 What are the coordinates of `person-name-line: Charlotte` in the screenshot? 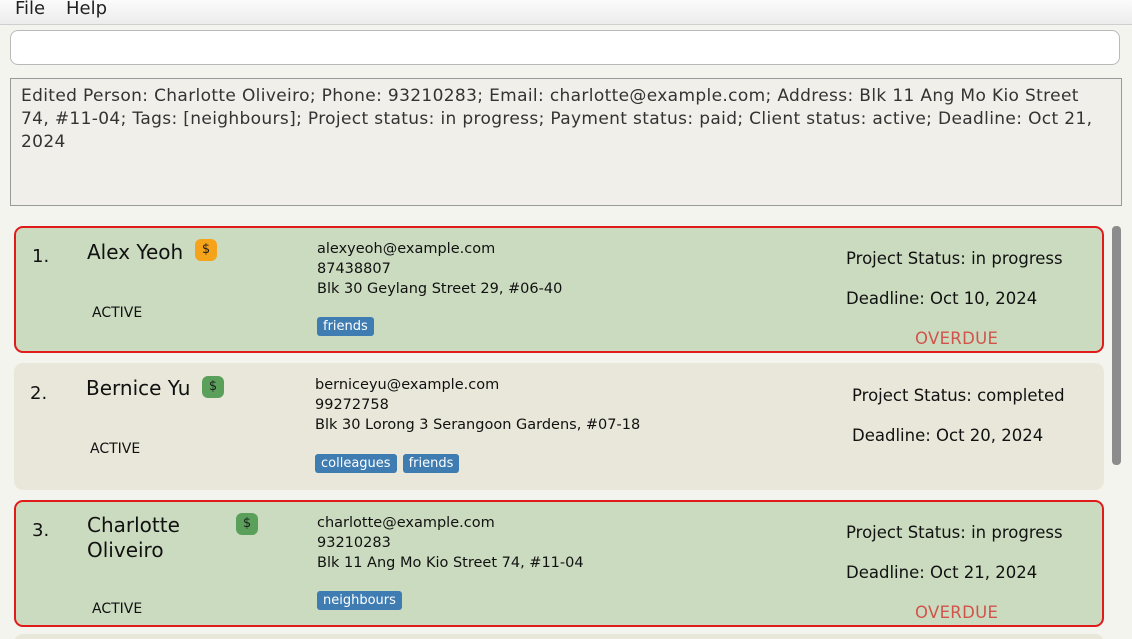 It's located at (133, 525).